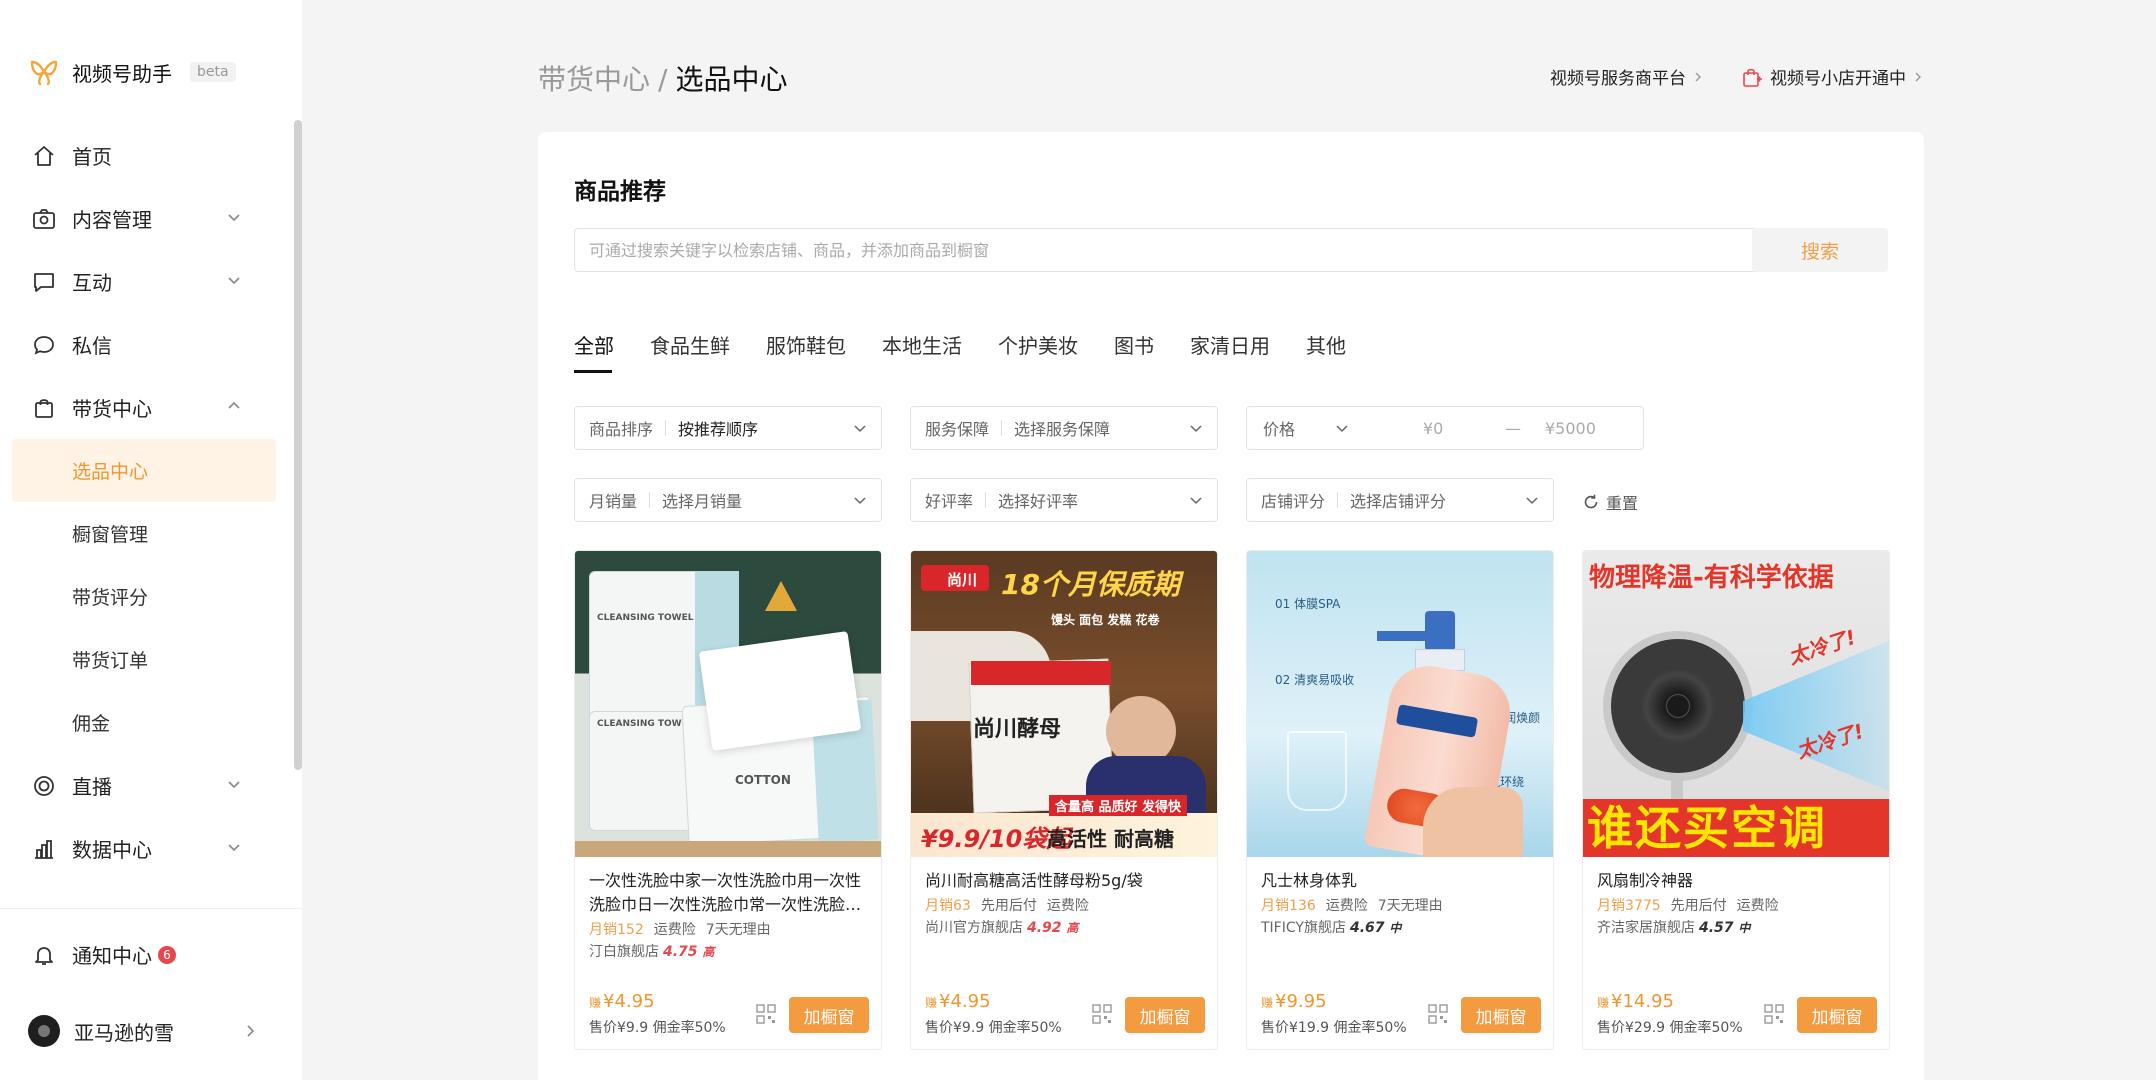 This screenshot has width=2156, height=1080. I want to click on section-title: 商品推荐, so click(620, 192).